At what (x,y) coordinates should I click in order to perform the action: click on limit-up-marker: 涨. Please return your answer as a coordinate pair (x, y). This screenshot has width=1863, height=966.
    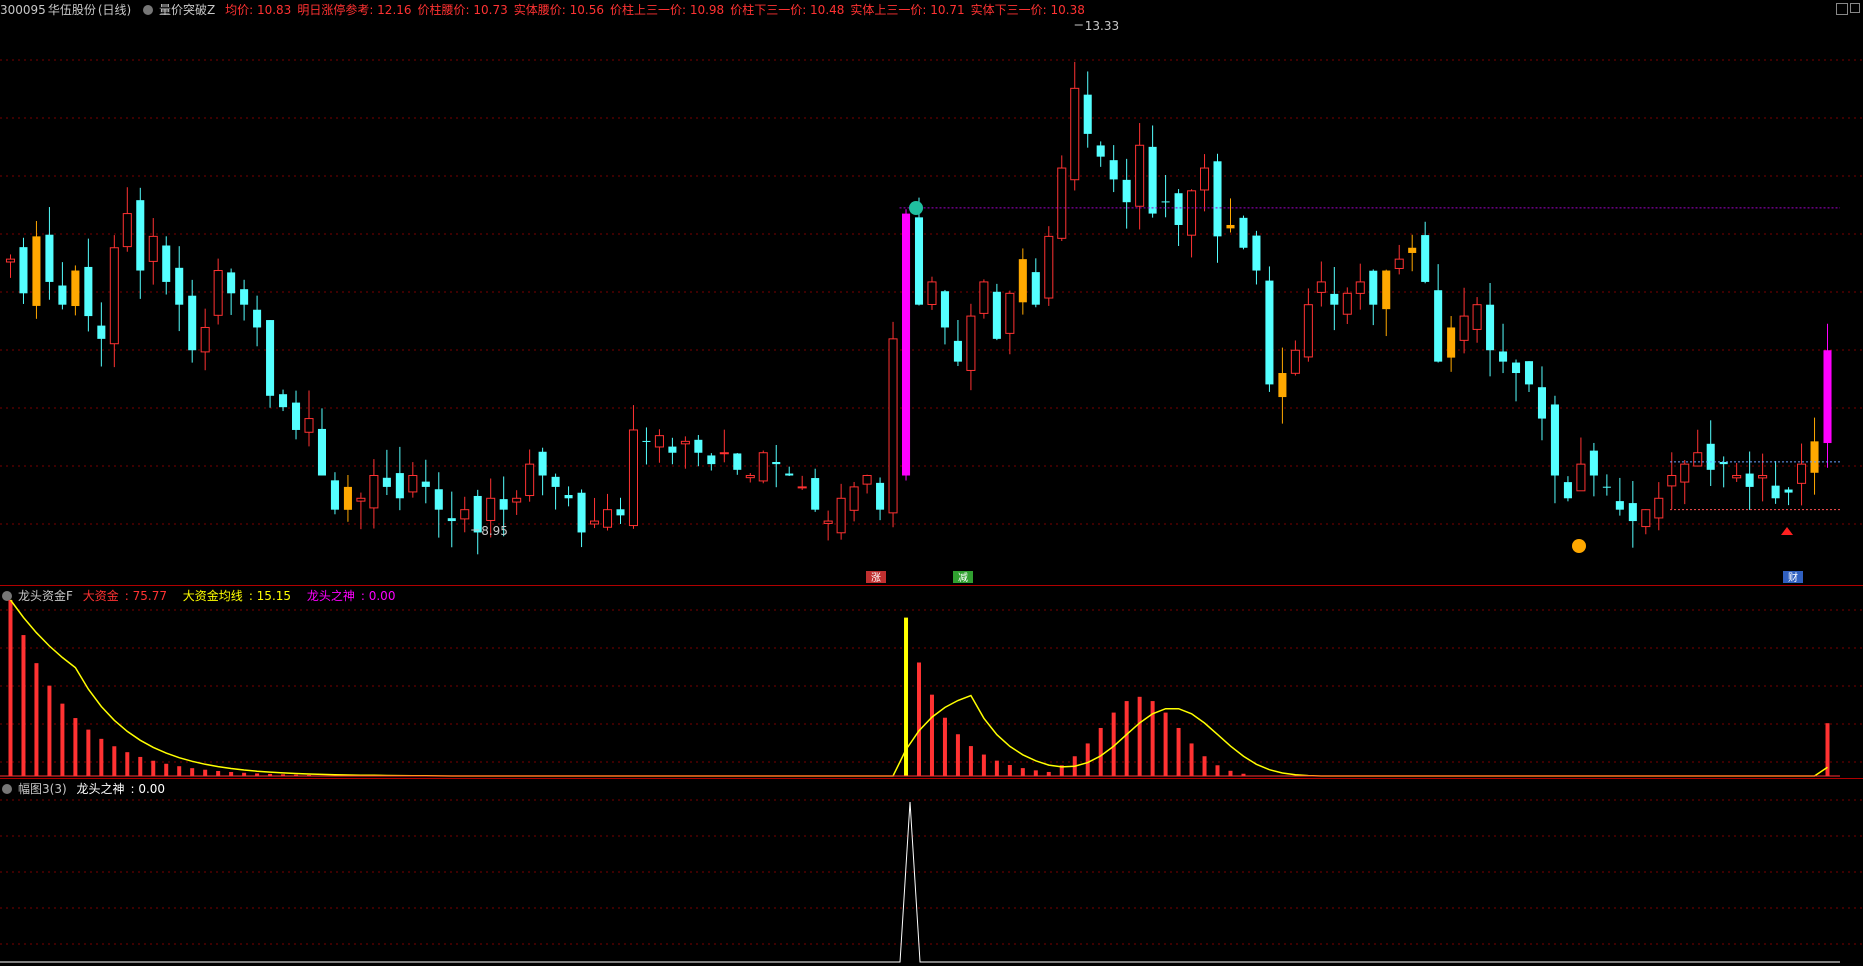
    Looking at the image, I should click on (876, 578).